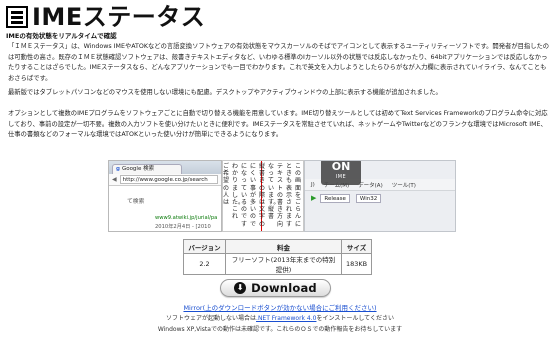 This screenshot has width=560, height=344. I want to click on browser-result-url: www9.atwiki.jp/jurial/pa, so click(186, 218).